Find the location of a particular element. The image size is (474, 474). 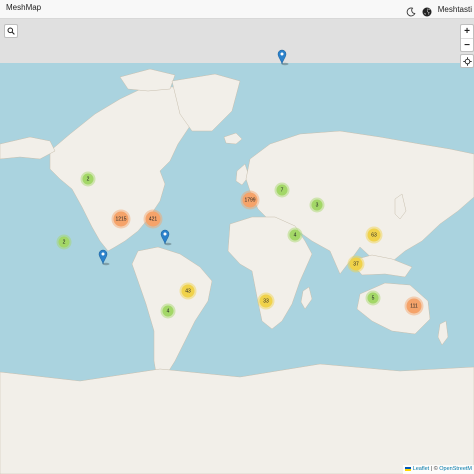

github-icon is located at coordinates (427, 10).